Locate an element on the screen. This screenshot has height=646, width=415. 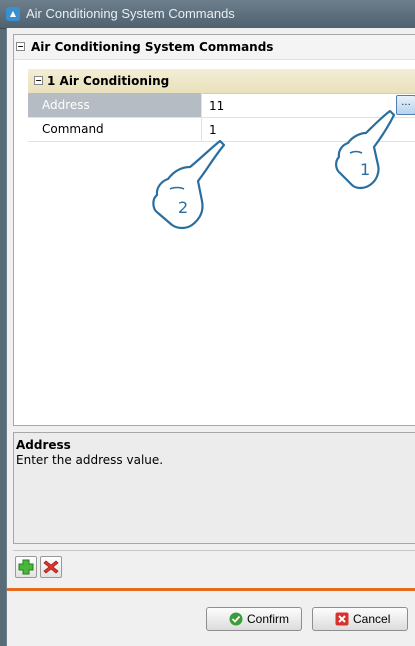
grid-header: − Air Conditioning System Commands is located at coordinates (214, 47).